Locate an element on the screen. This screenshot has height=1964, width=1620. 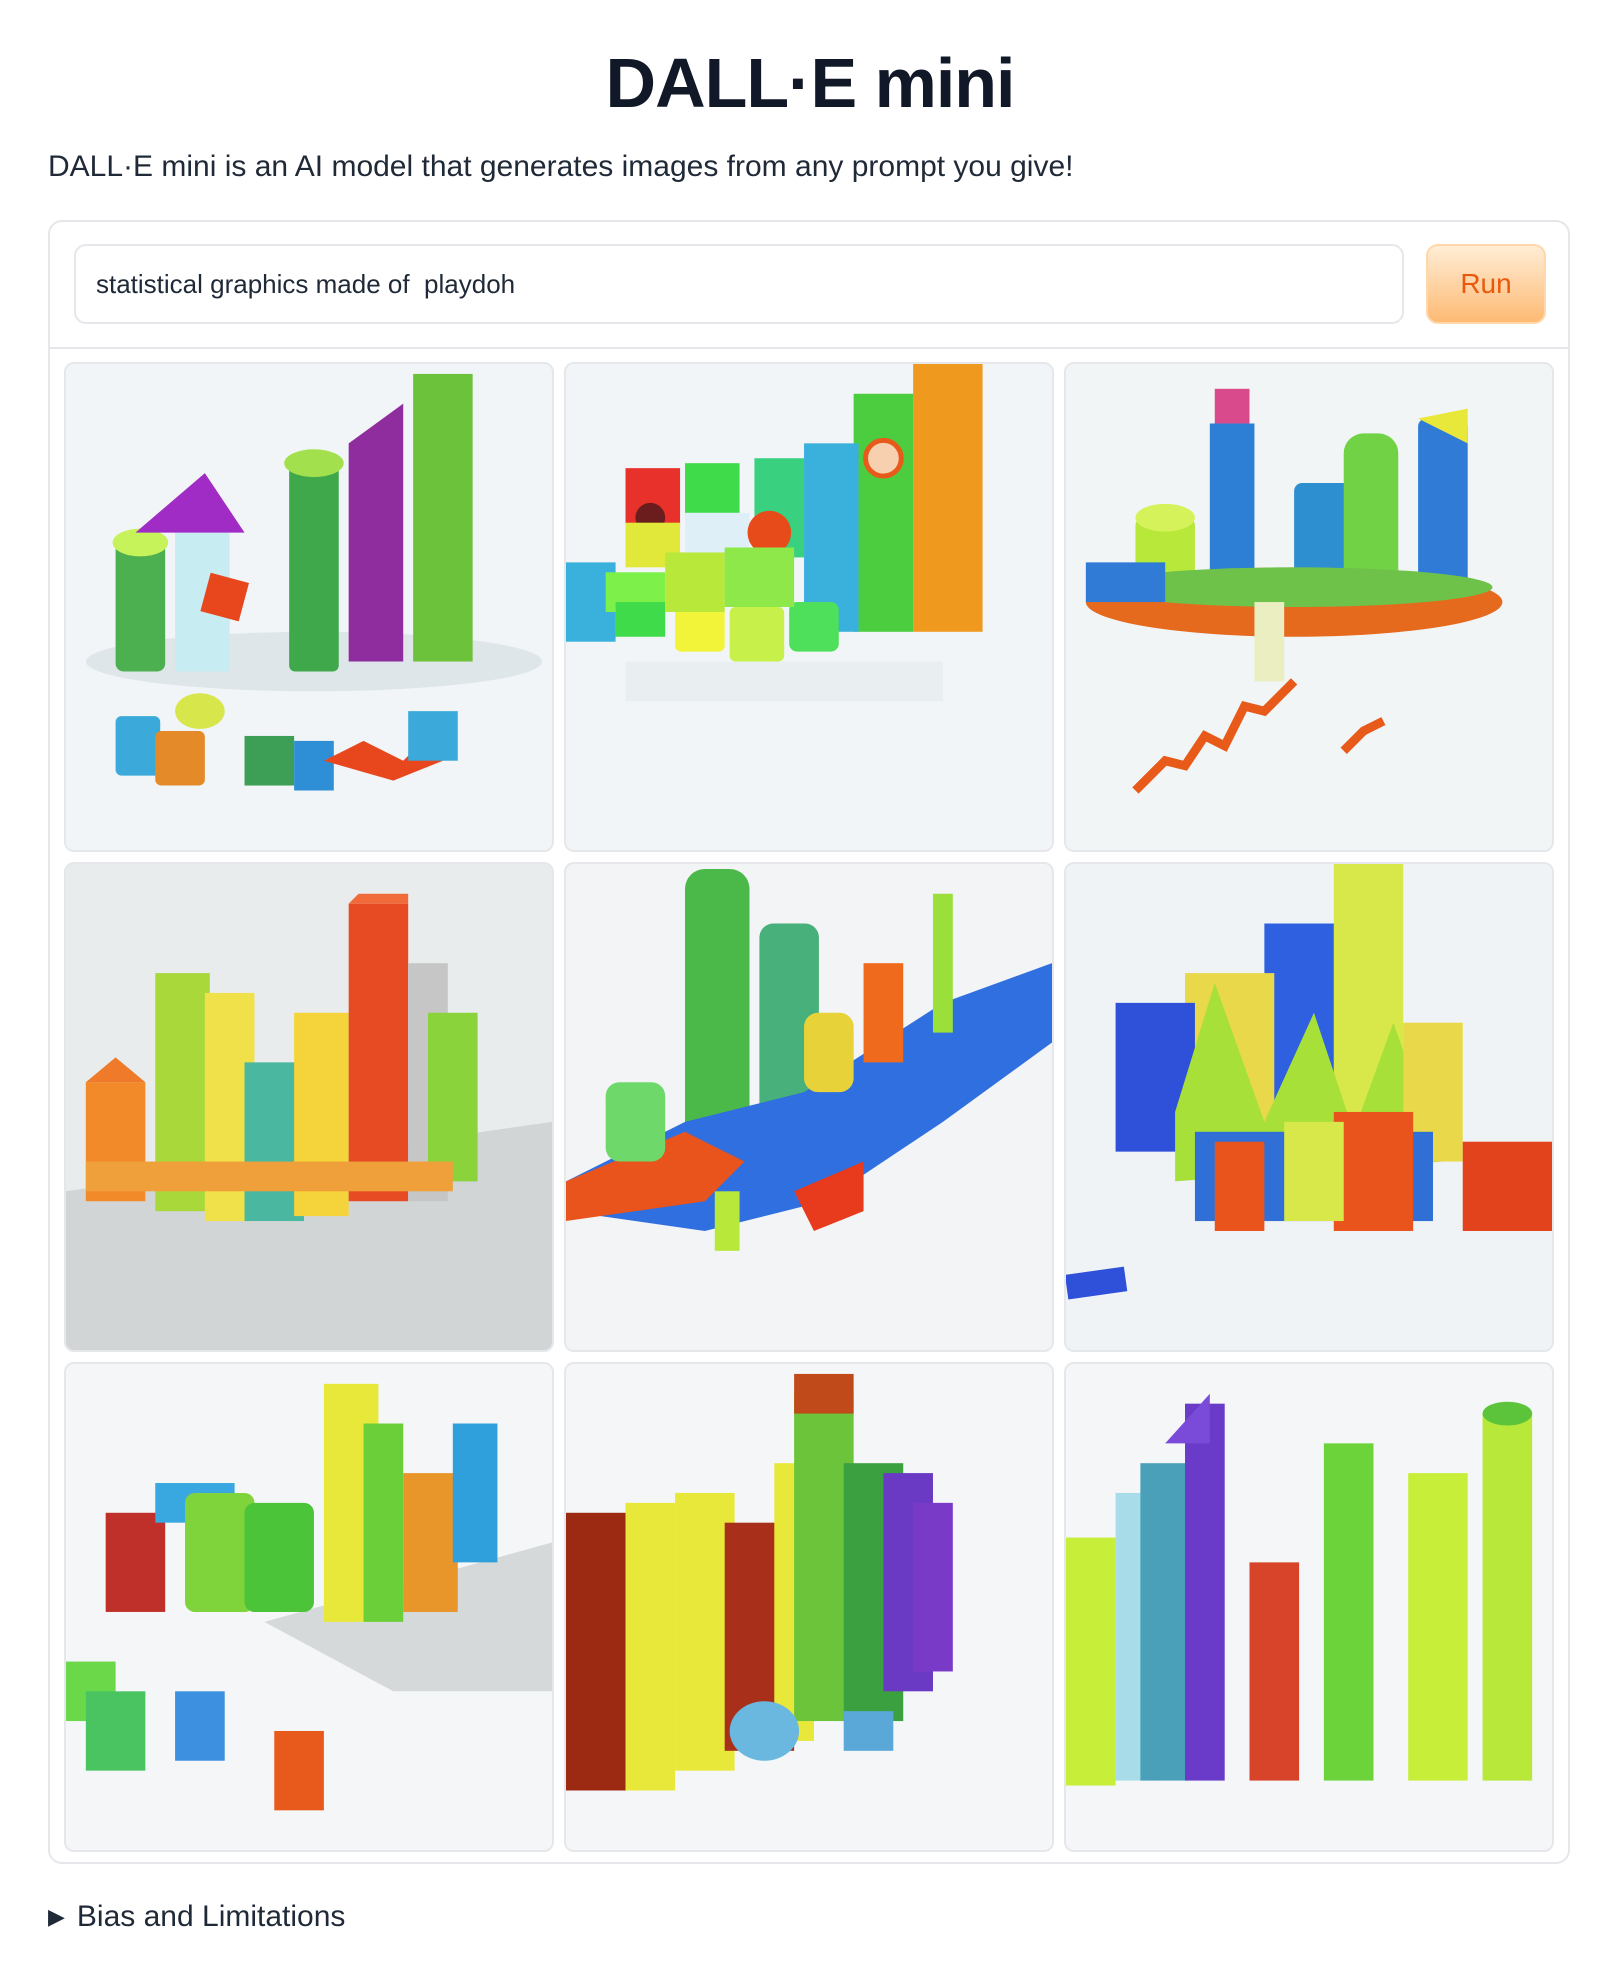
expand-triangle-icon: ▶ is located at coordinates (56, 1916).